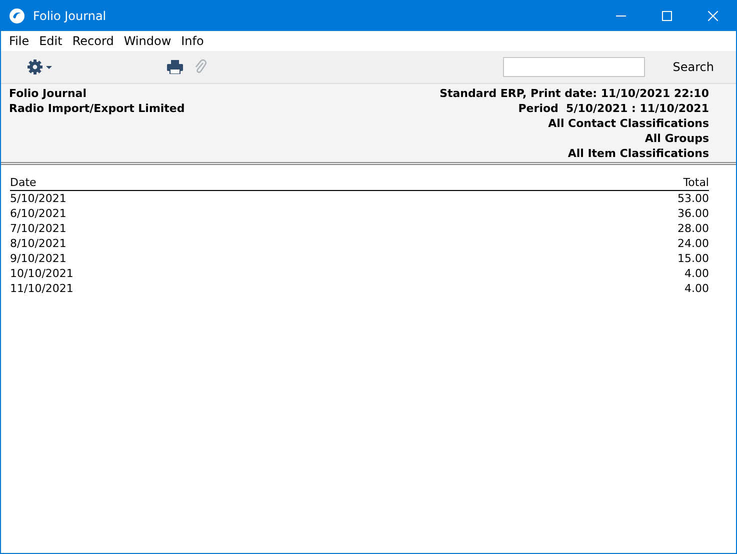 This screenshot has width=737, height=554. Describe the element at coordinates (693, 243) in the screenshot. I see `table-cell: 24.00` at that location.